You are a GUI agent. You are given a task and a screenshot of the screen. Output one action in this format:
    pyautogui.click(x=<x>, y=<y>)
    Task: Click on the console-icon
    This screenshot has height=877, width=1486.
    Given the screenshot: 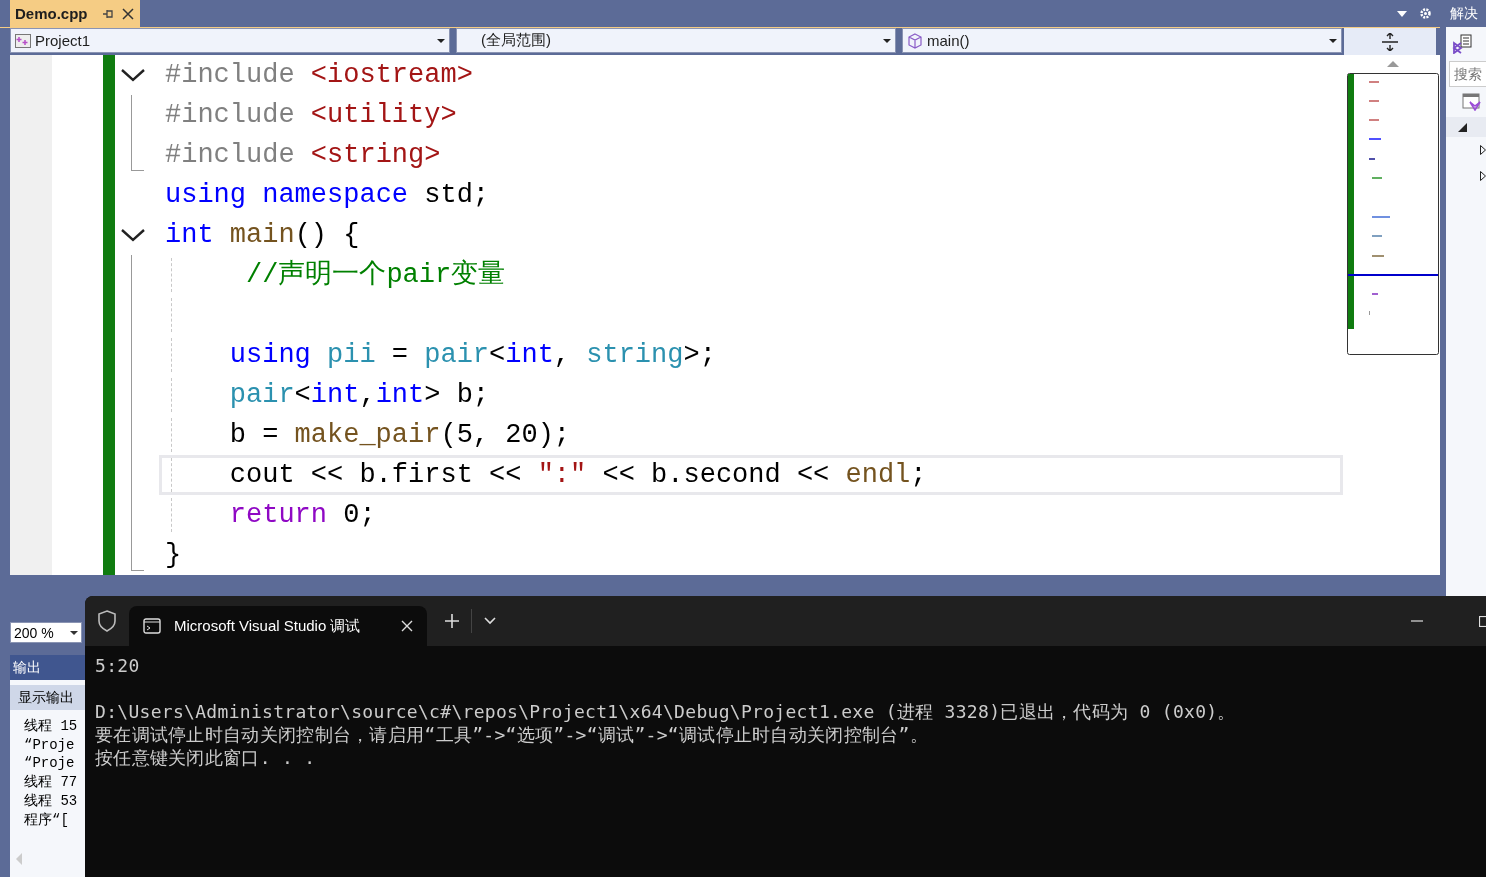 What is the action you would take?
    pyautogui.click(x=152, y=626)
    